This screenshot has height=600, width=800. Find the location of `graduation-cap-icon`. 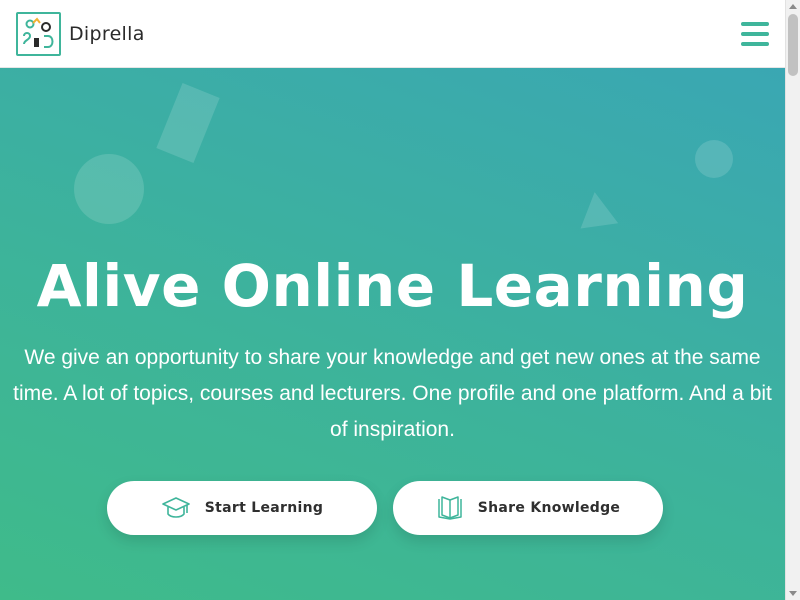

graduation-cap-icon is located at coordinates (176, 508).